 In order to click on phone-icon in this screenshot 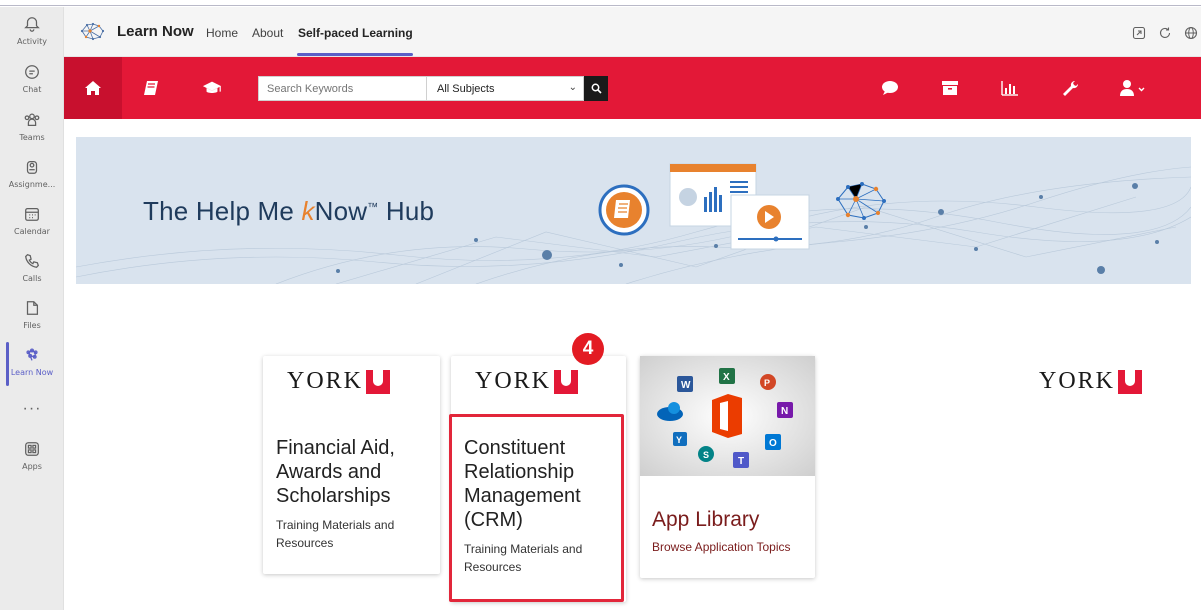, I will do `click(32, 260)`.